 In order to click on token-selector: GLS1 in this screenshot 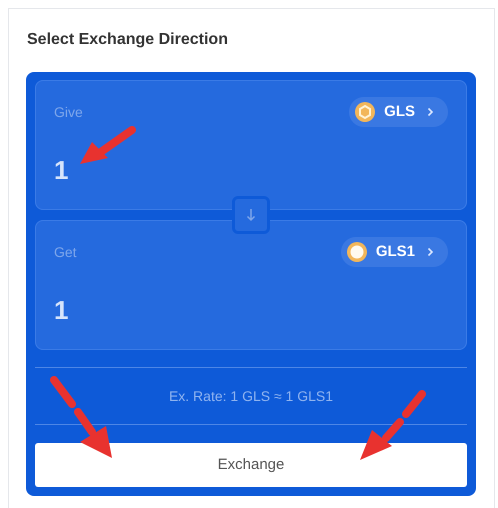, I will do `click(394, 252)`.